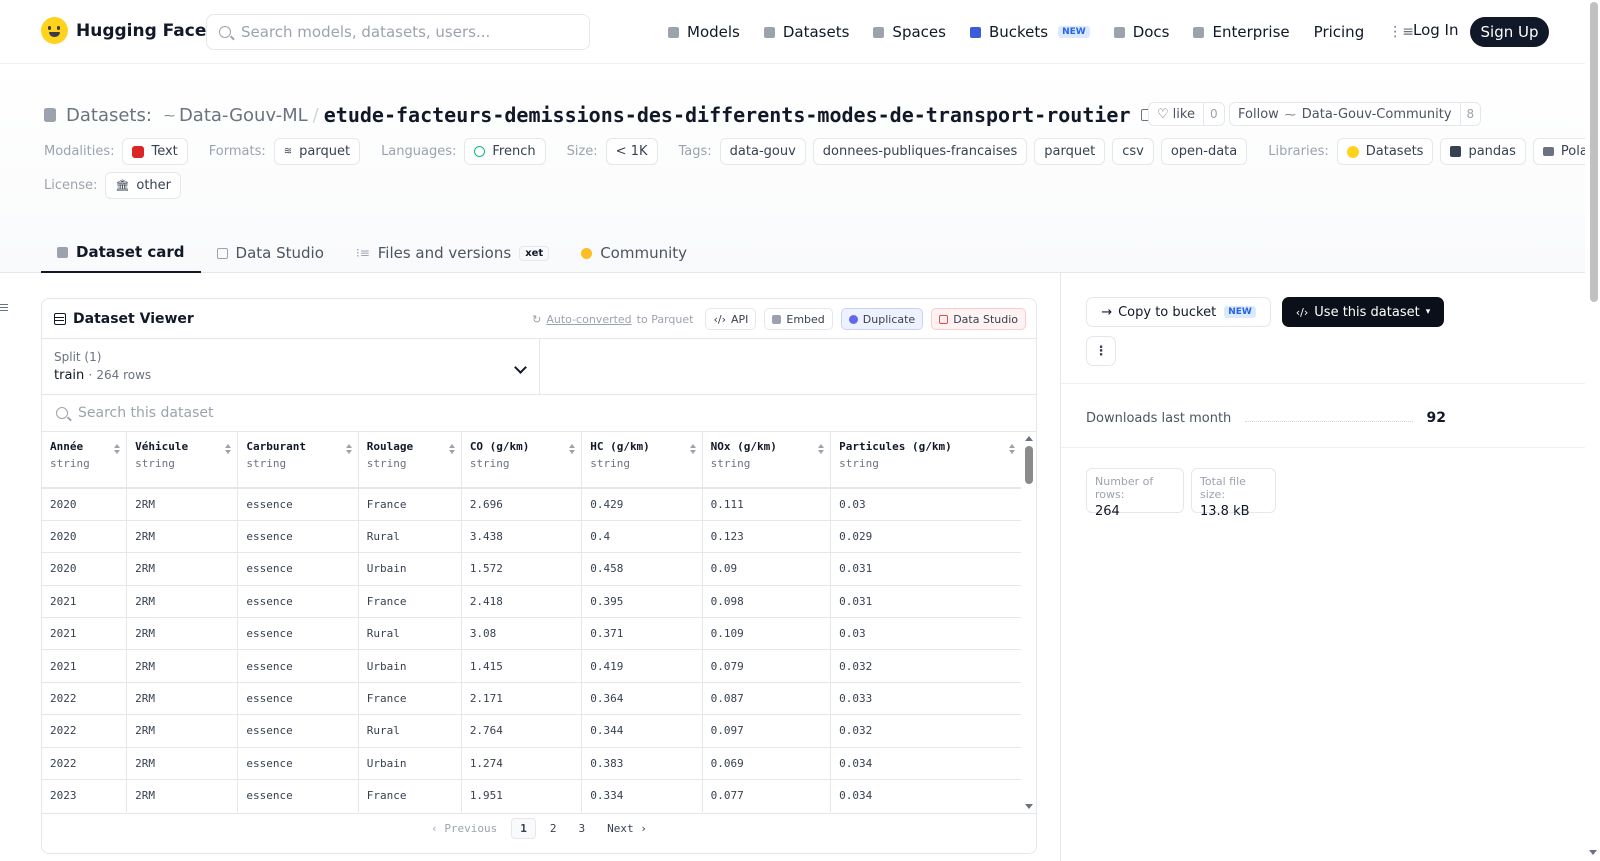 The height and width of the screenshot is (861, 1600). I want to click on chip-tag: open-data, so click(1204, 151).